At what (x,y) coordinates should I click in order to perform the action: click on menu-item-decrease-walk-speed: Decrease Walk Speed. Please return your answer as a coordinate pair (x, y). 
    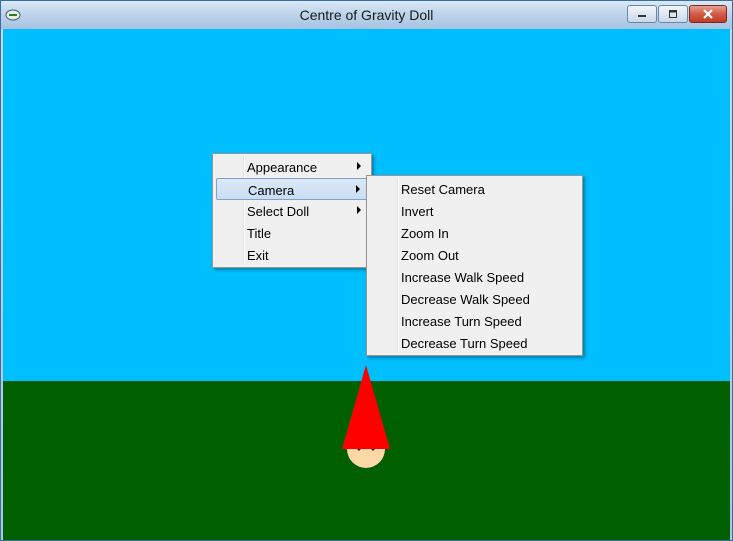
    Looking at the image, I should click on (474, 299).